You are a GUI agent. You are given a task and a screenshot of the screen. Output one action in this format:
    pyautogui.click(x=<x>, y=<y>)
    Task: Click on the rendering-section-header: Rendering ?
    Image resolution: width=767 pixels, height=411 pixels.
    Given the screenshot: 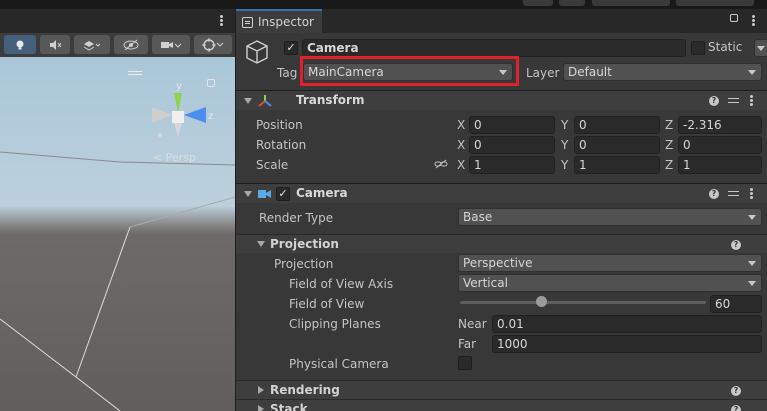 What is the action you would take?
    pyautogui.click(x=501, y=389)
    